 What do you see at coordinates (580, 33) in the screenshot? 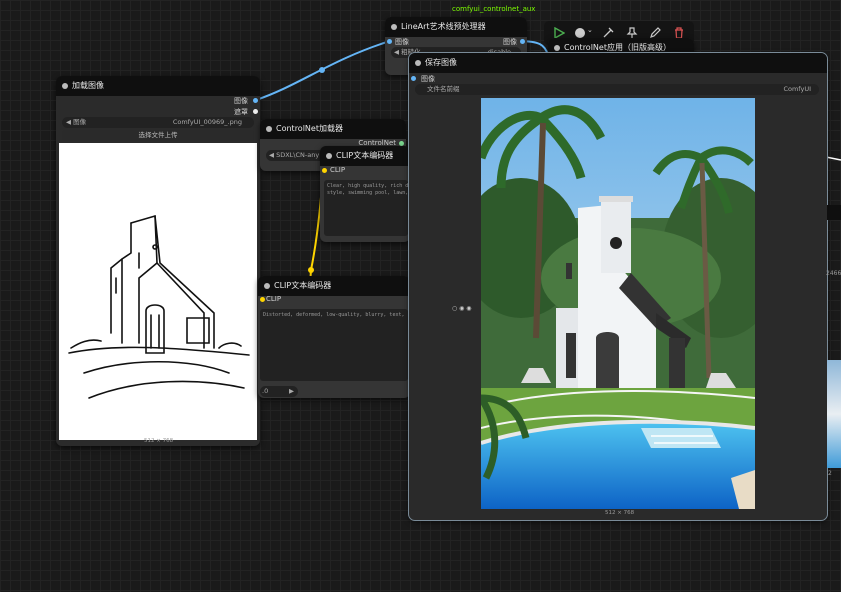
I see `circle-dropdown-icon` at bounding box center [580, 33].